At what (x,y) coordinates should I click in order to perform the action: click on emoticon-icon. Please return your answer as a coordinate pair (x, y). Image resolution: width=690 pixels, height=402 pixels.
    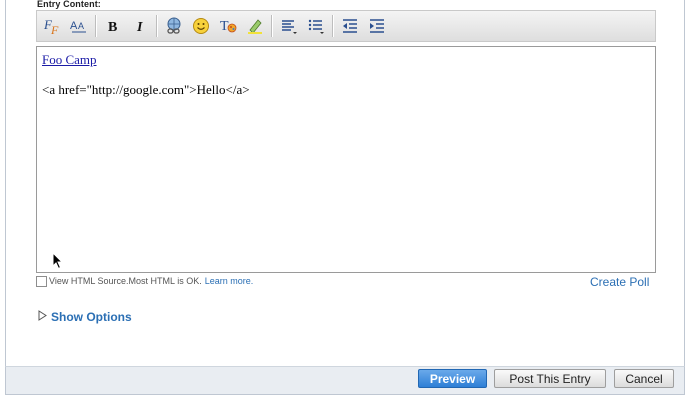
    Looking at the image, I should click on (201, 26).